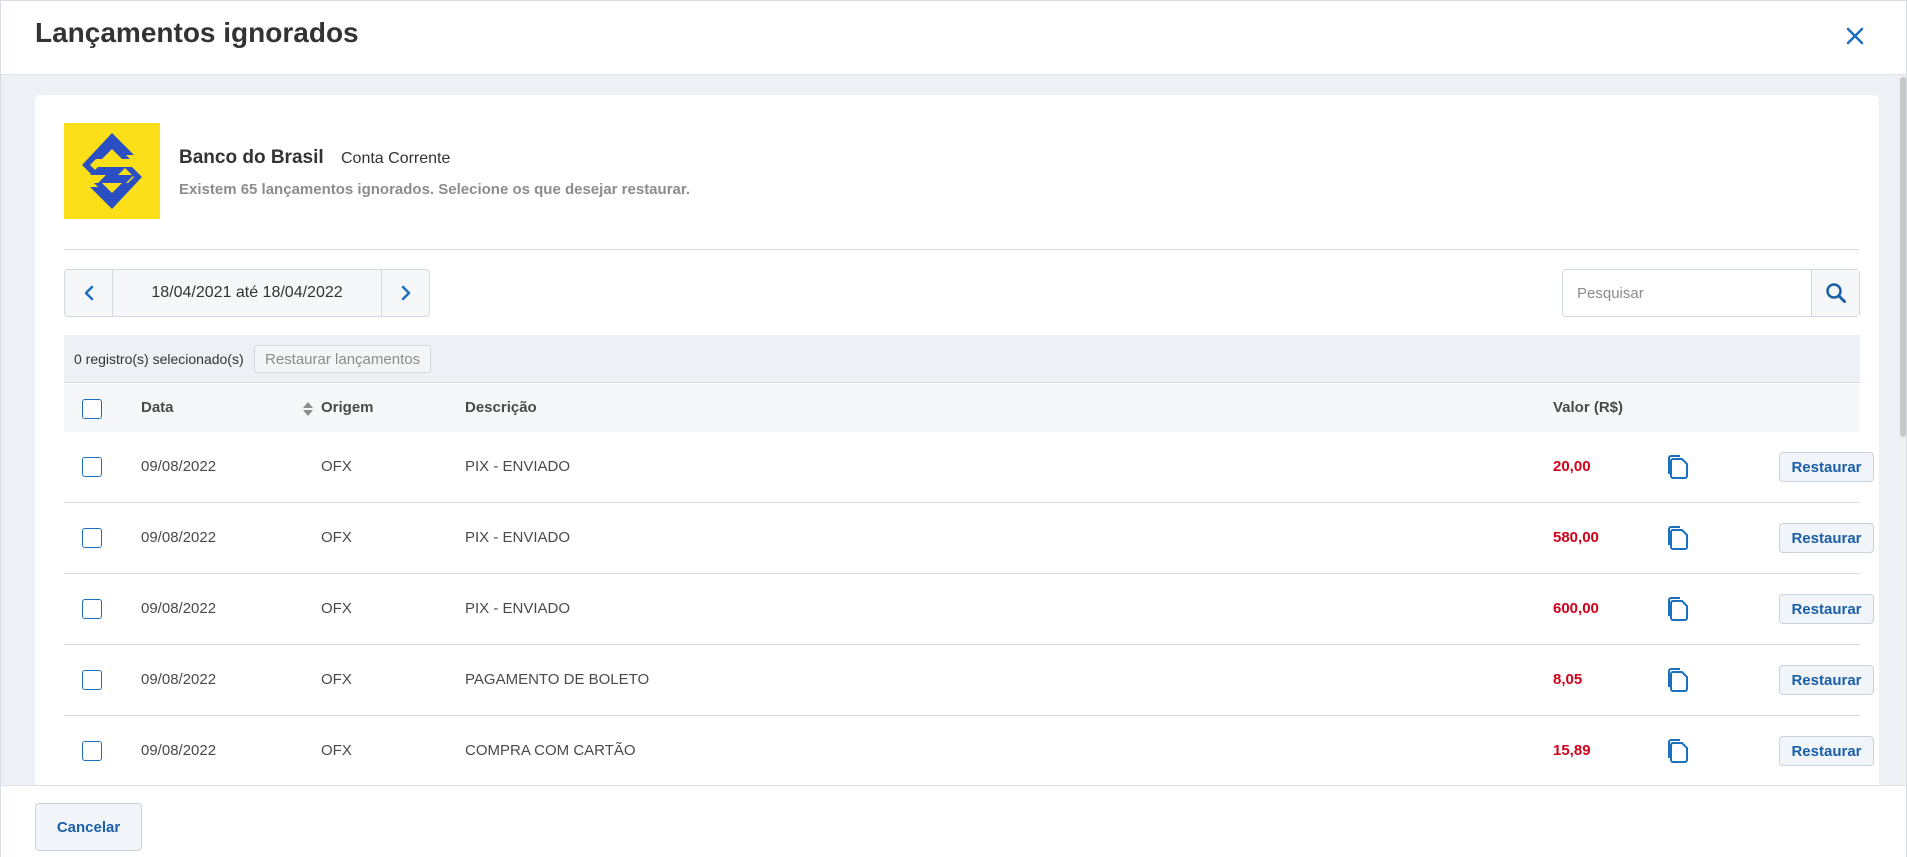  What do you see at coordinates (953, 38) in the screenshot?
I see `modal-header: Lançamentos ignorados` at bounding box center [953, 38].